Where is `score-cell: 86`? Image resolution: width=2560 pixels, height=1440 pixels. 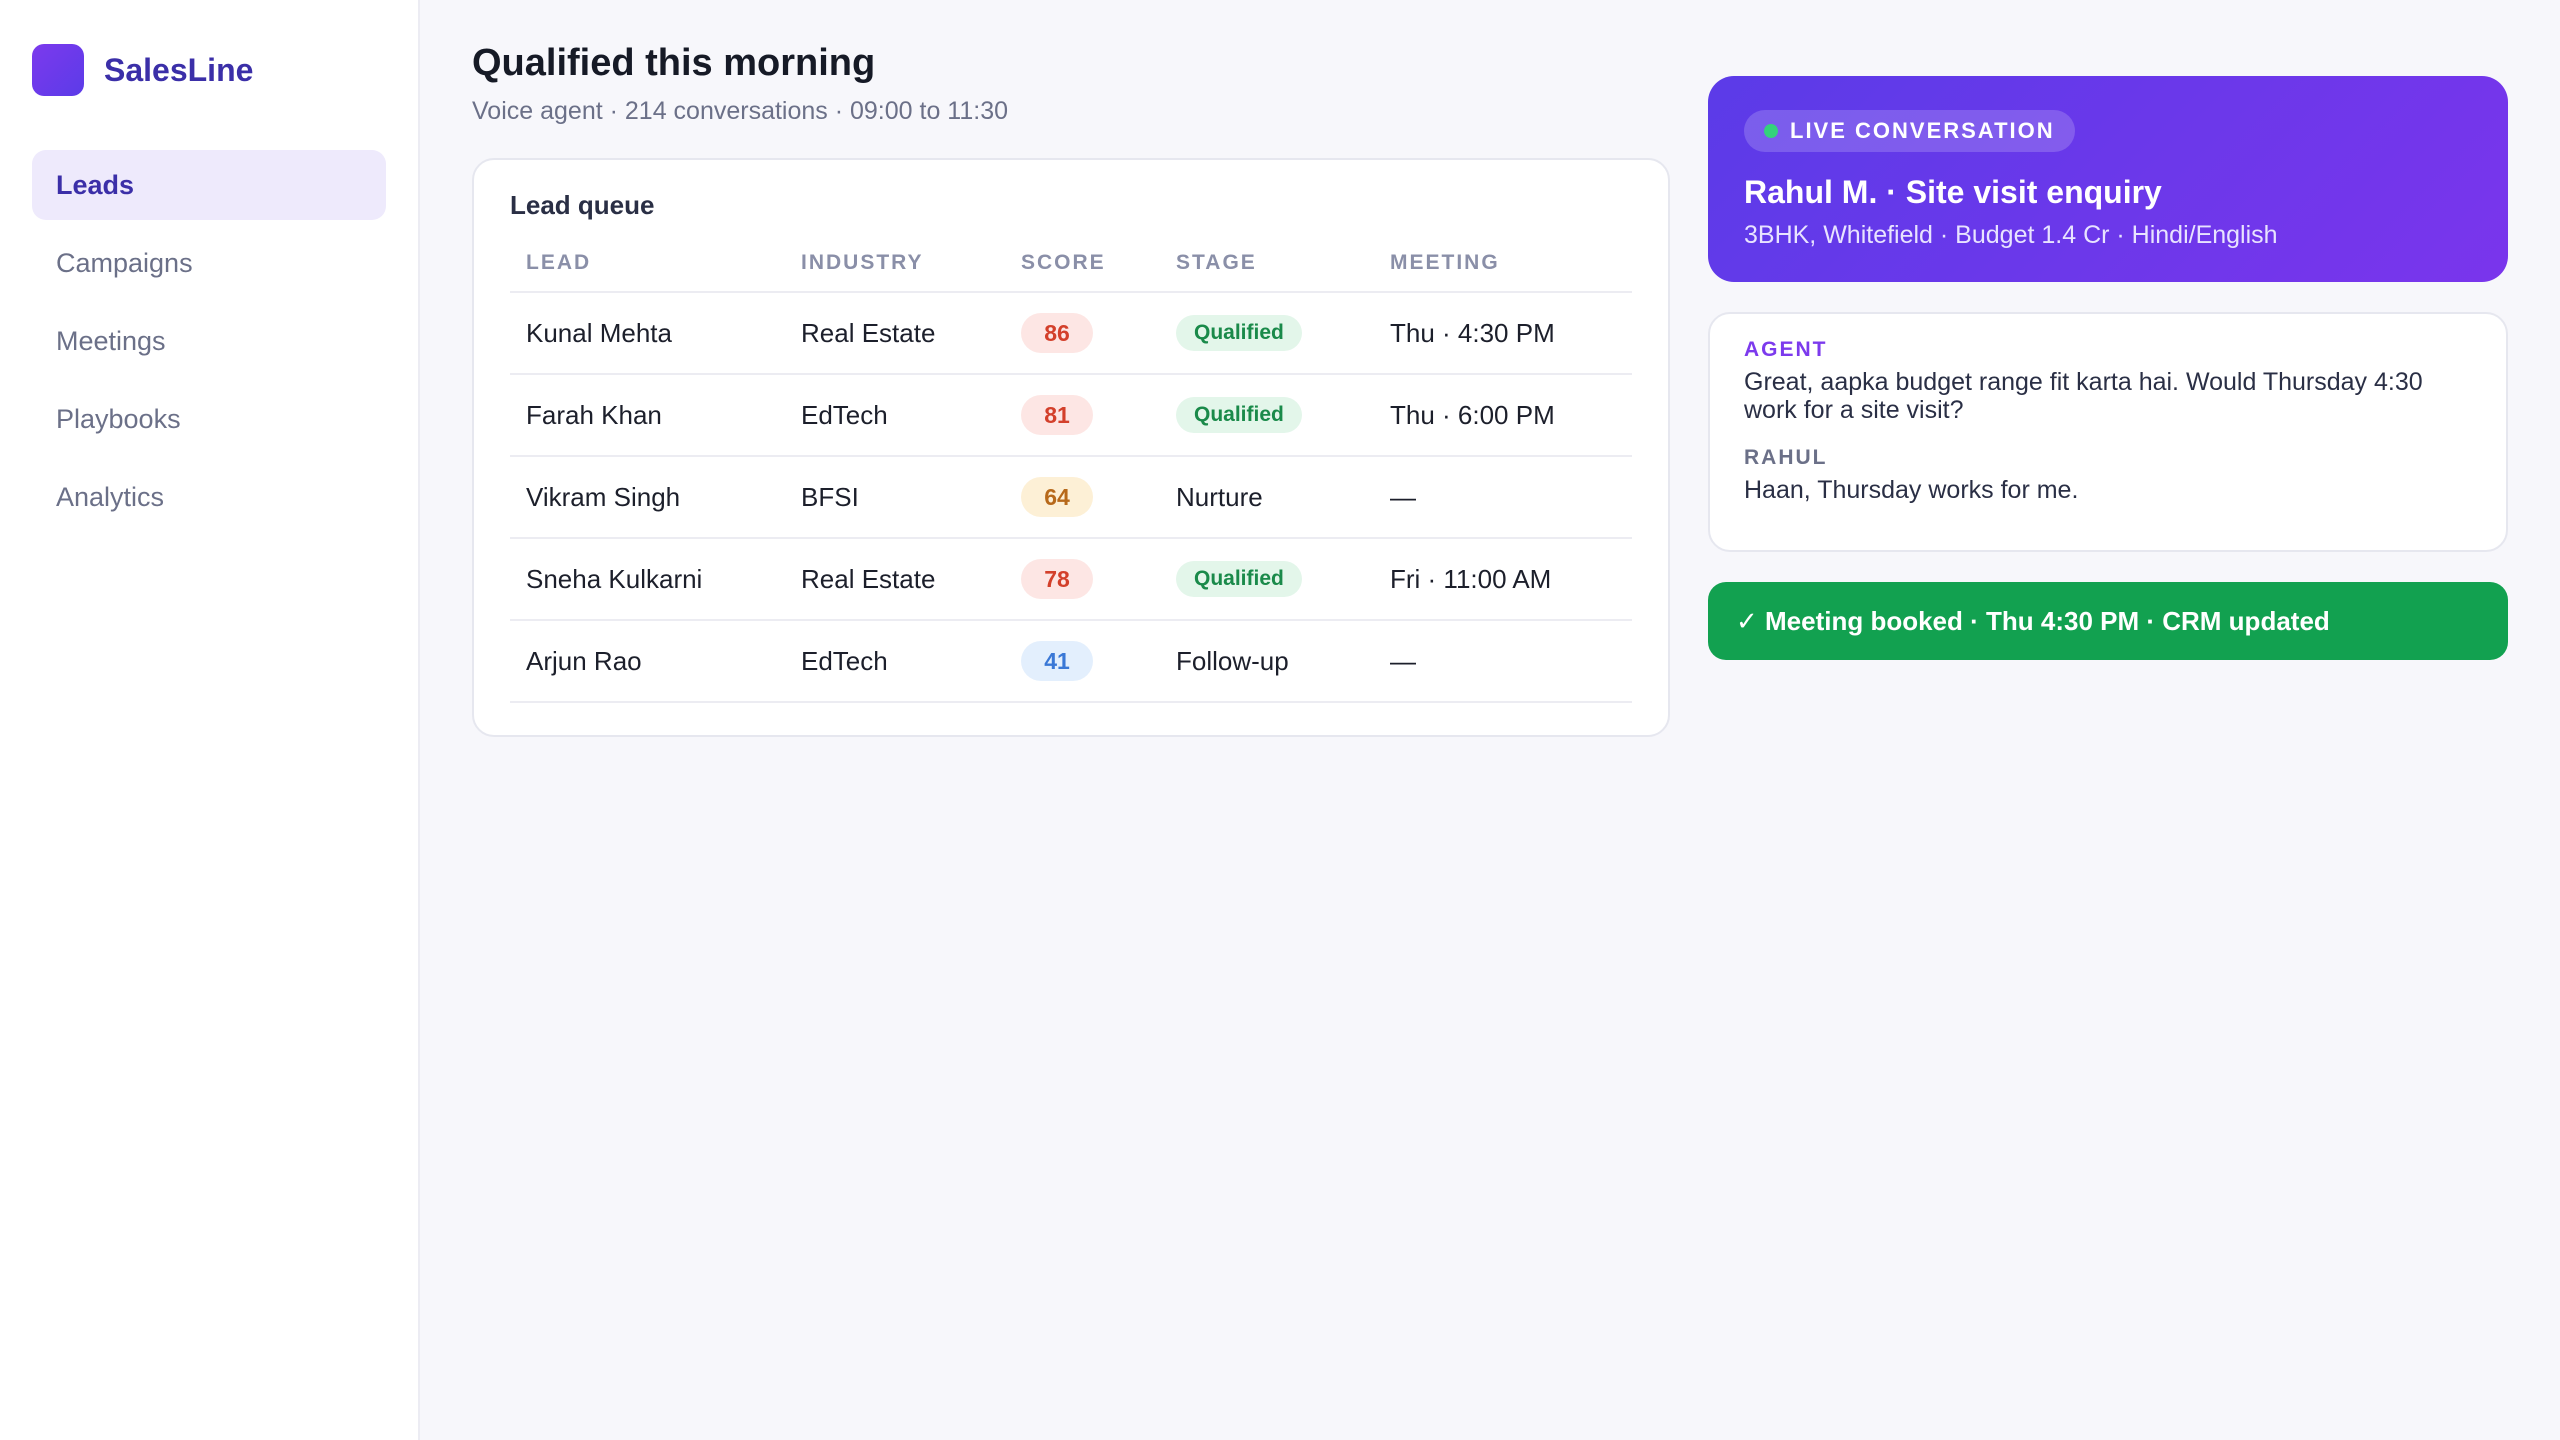 score-cell: 86 is located at coordinates (1082, 333).